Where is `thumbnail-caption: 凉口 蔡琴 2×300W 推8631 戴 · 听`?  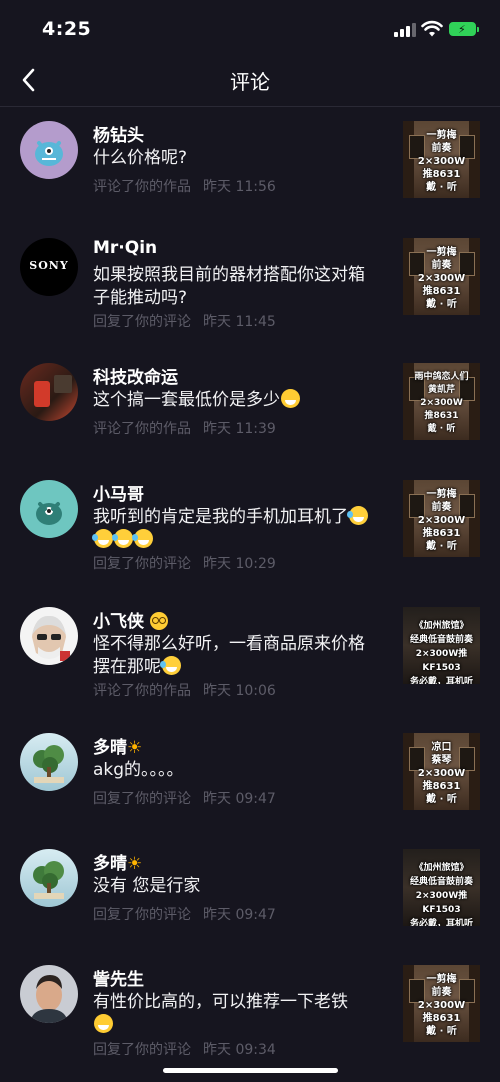 thumbnail-caption: 凉口 蔡琴 2×300W 推8631 戴 · 听 is located at coordinates (441, 773).